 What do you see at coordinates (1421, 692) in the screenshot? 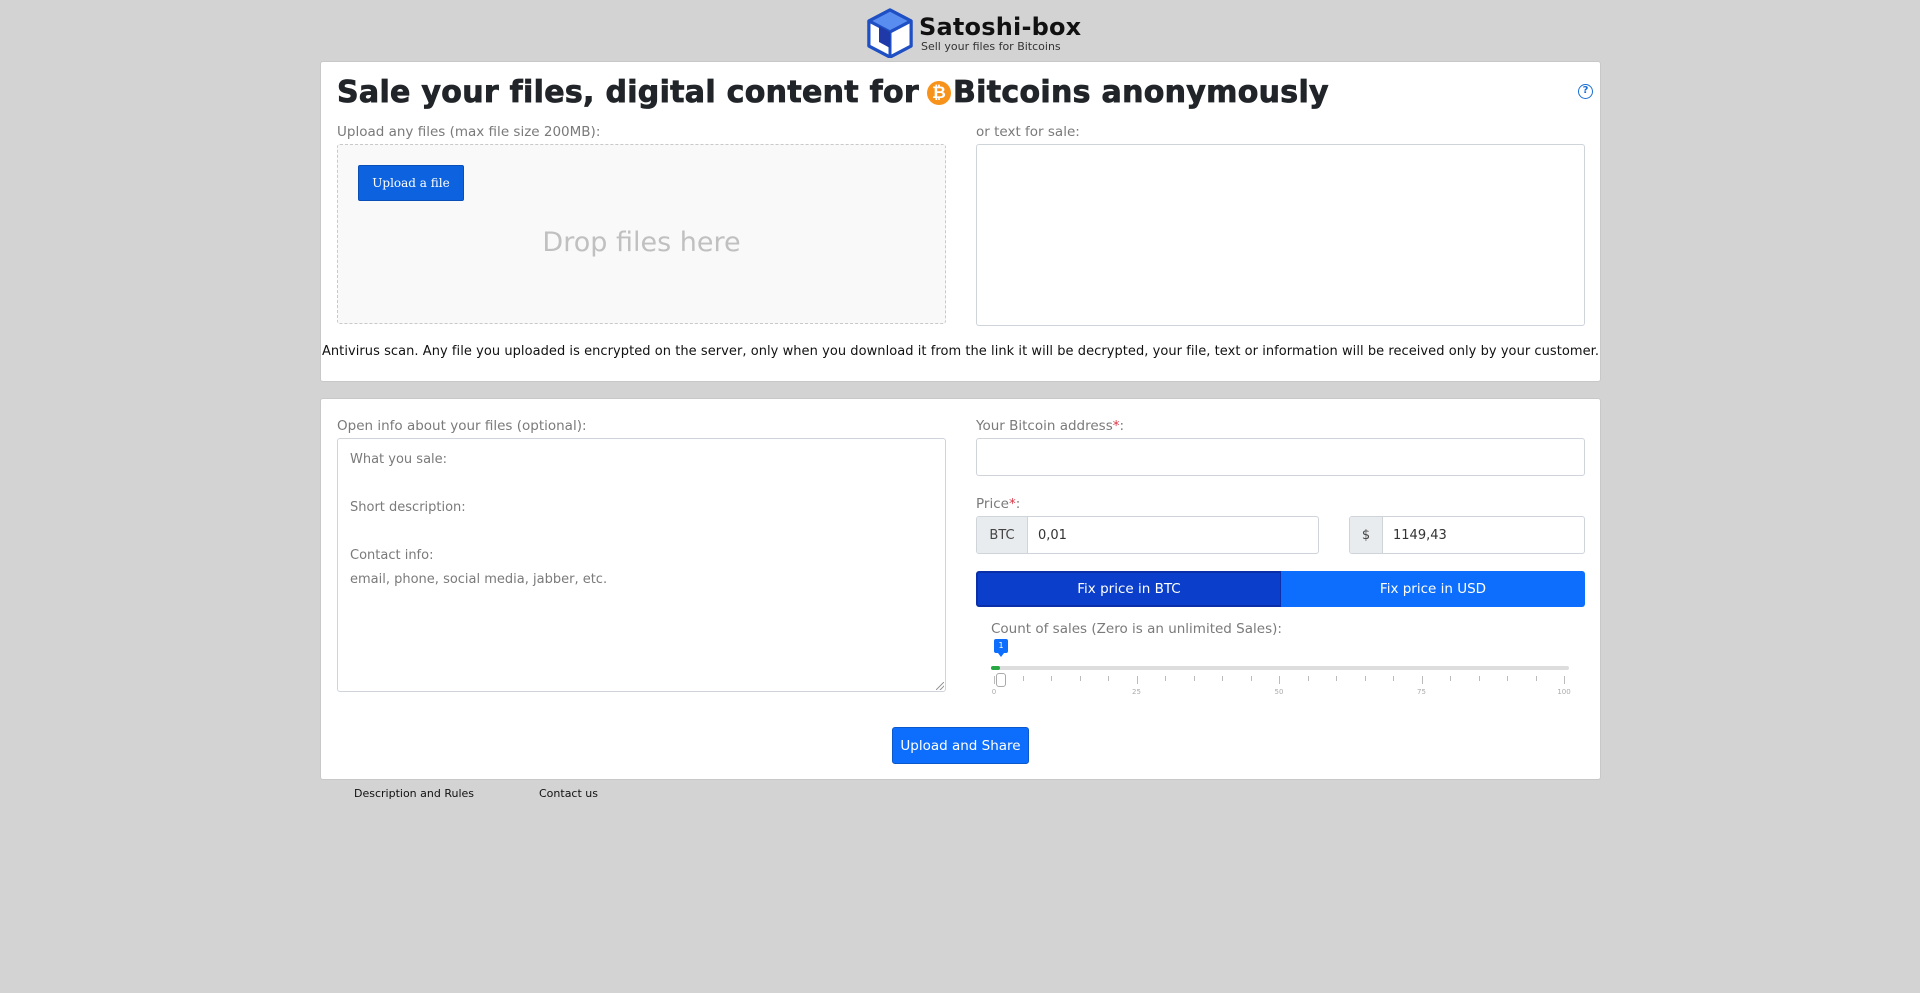
I see `slider-tick-label: 75` at bounding box center [1421, 692].